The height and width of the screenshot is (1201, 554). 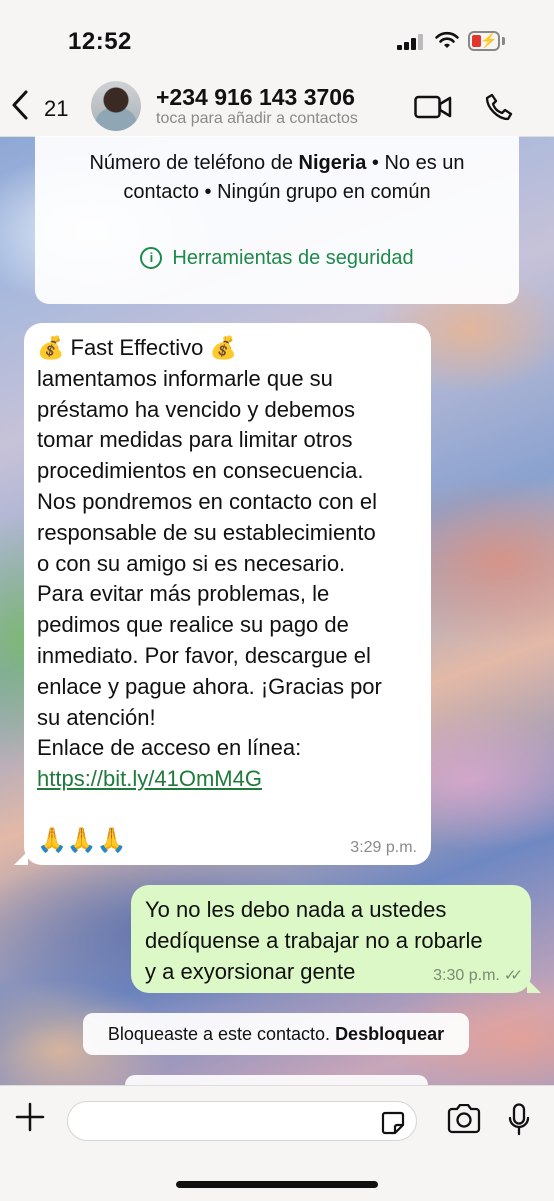 I want to click on message-line: inmediato. Por favor, descargue el, so click(x=204, y=655).